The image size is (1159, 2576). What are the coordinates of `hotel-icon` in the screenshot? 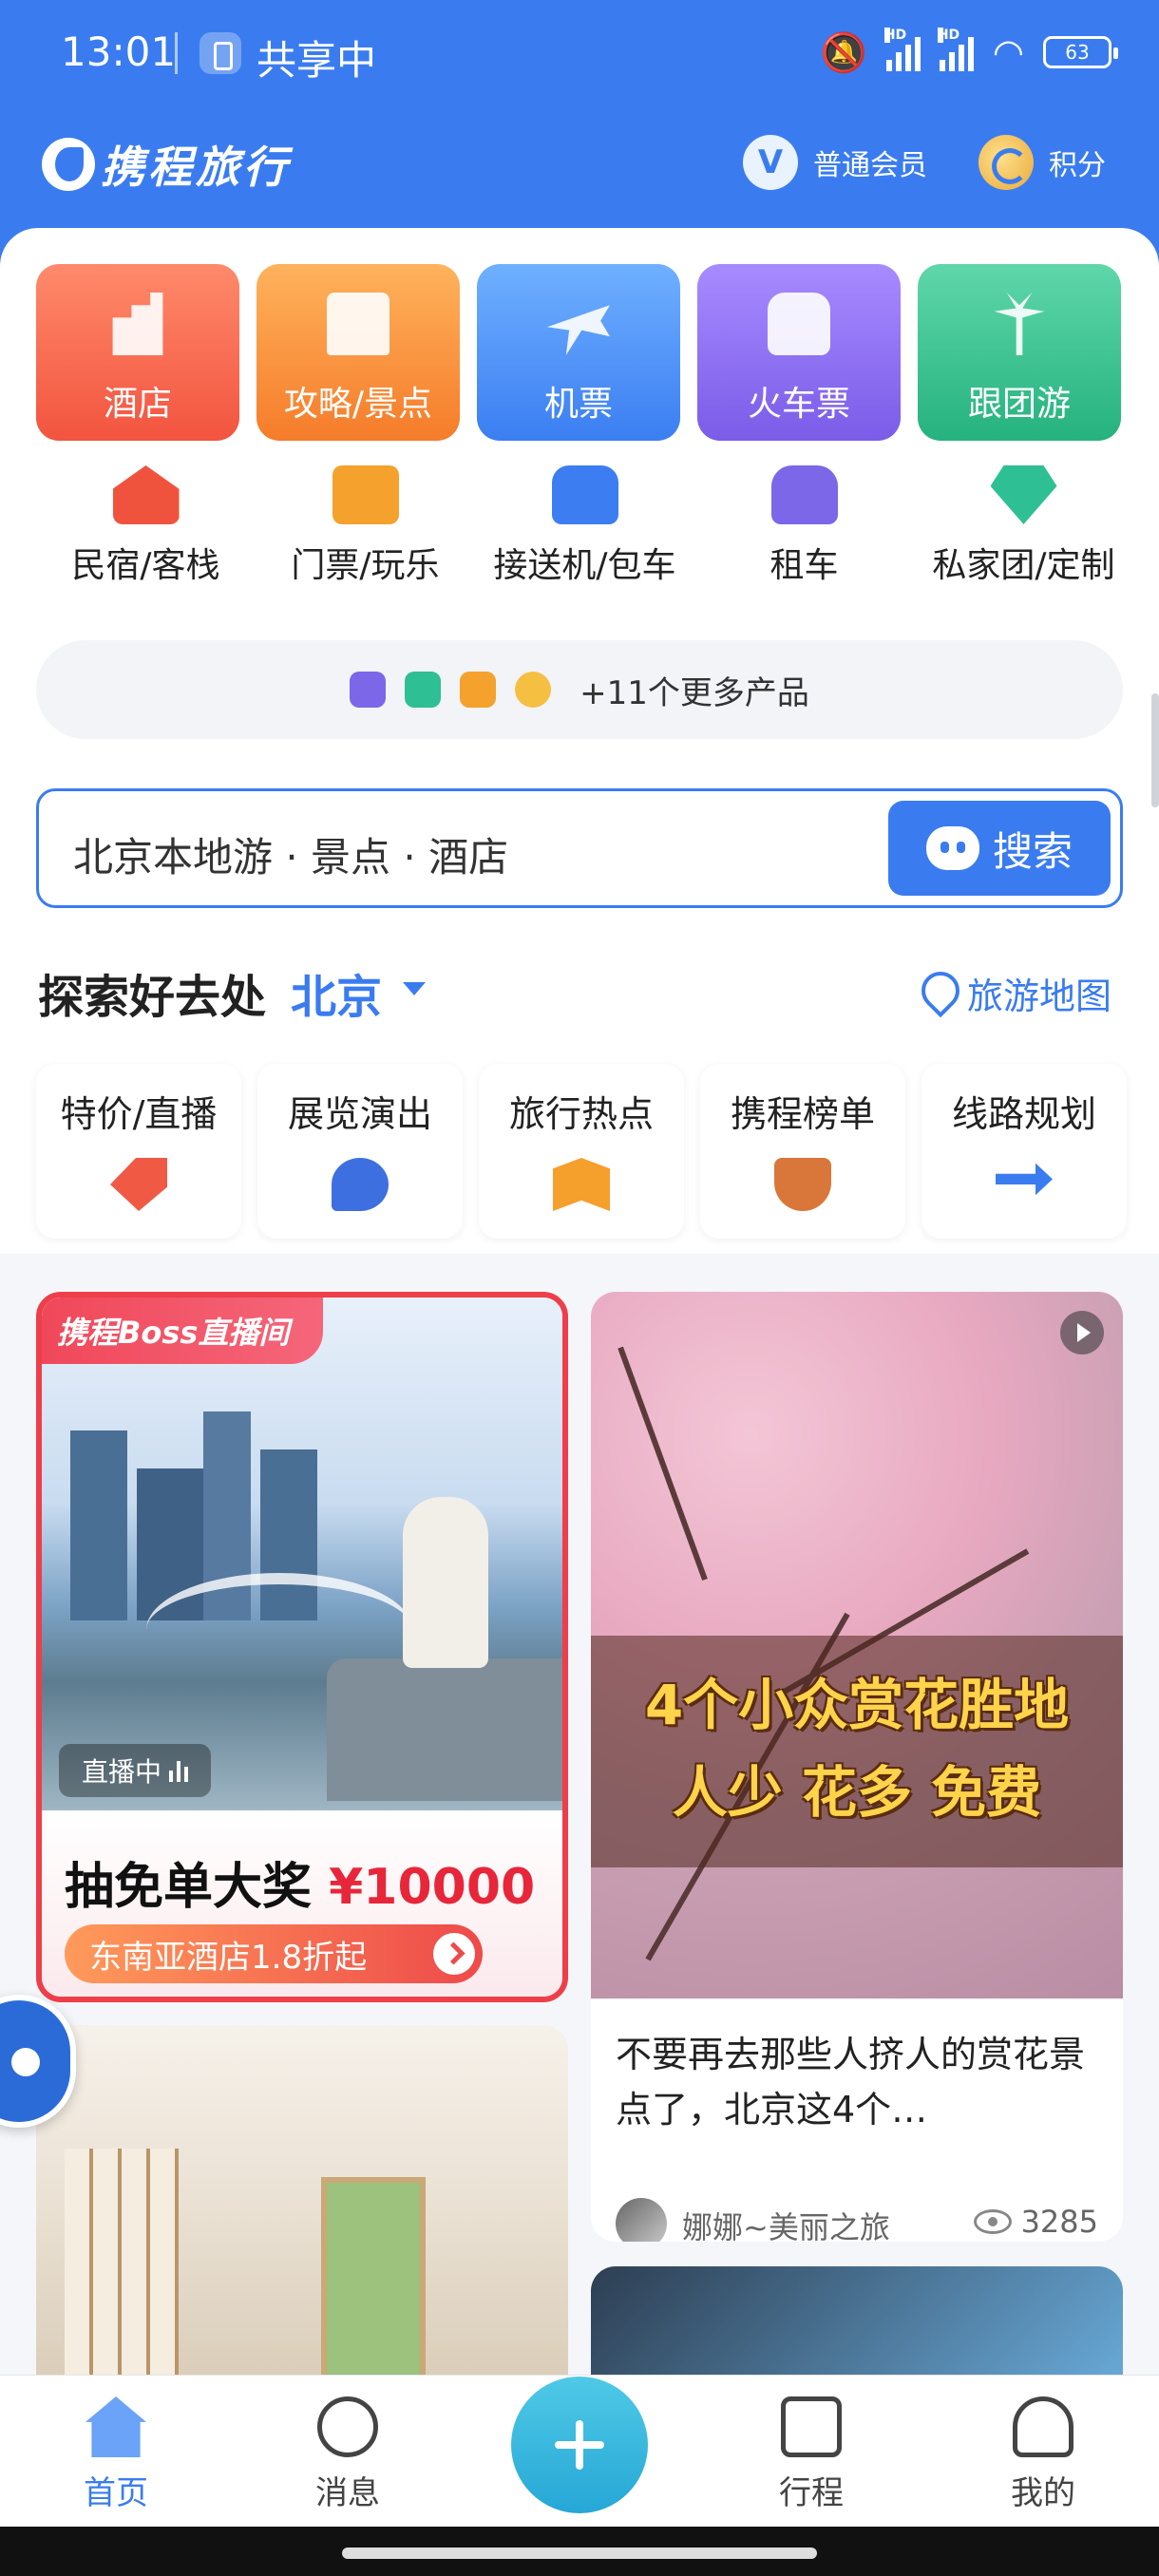 It's located at (137, 324).